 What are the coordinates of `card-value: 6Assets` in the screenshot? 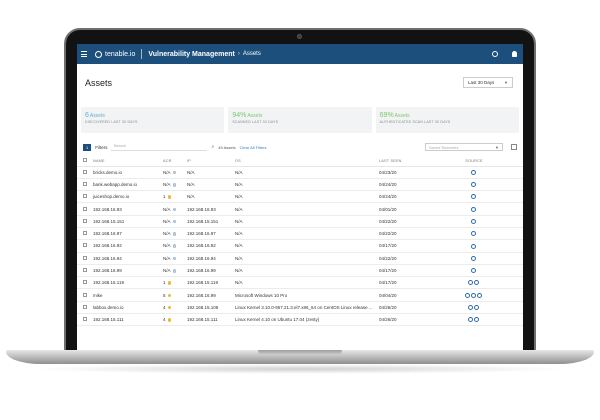 It's located at (95, 115).